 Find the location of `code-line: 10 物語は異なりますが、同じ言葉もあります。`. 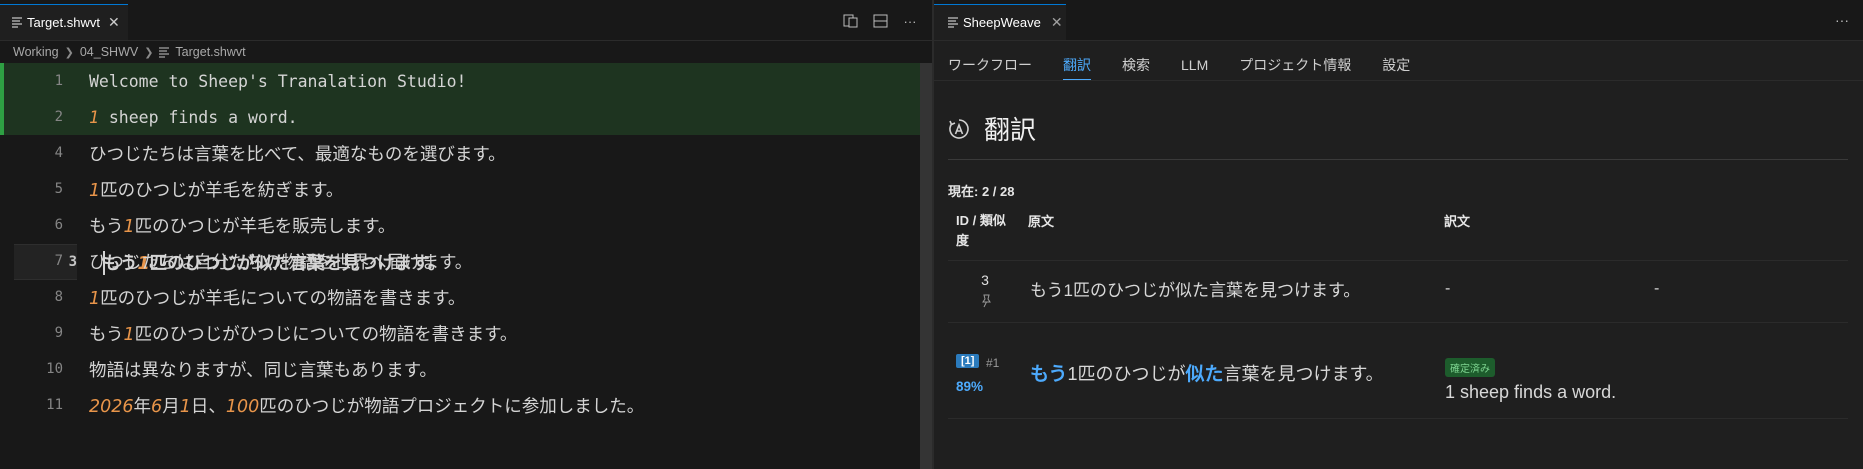

code-line: 10 物語は異なりますが、同じ言葉もあります。 is located at coordinates (460, 369).